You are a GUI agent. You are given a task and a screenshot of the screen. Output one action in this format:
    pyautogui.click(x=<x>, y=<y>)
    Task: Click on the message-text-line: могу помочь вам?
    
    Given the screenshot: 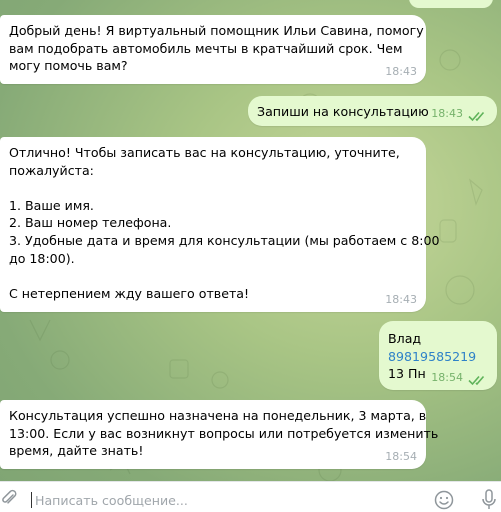 What is the action you would take?
    pyautogui.click(x=68, y=66)
    